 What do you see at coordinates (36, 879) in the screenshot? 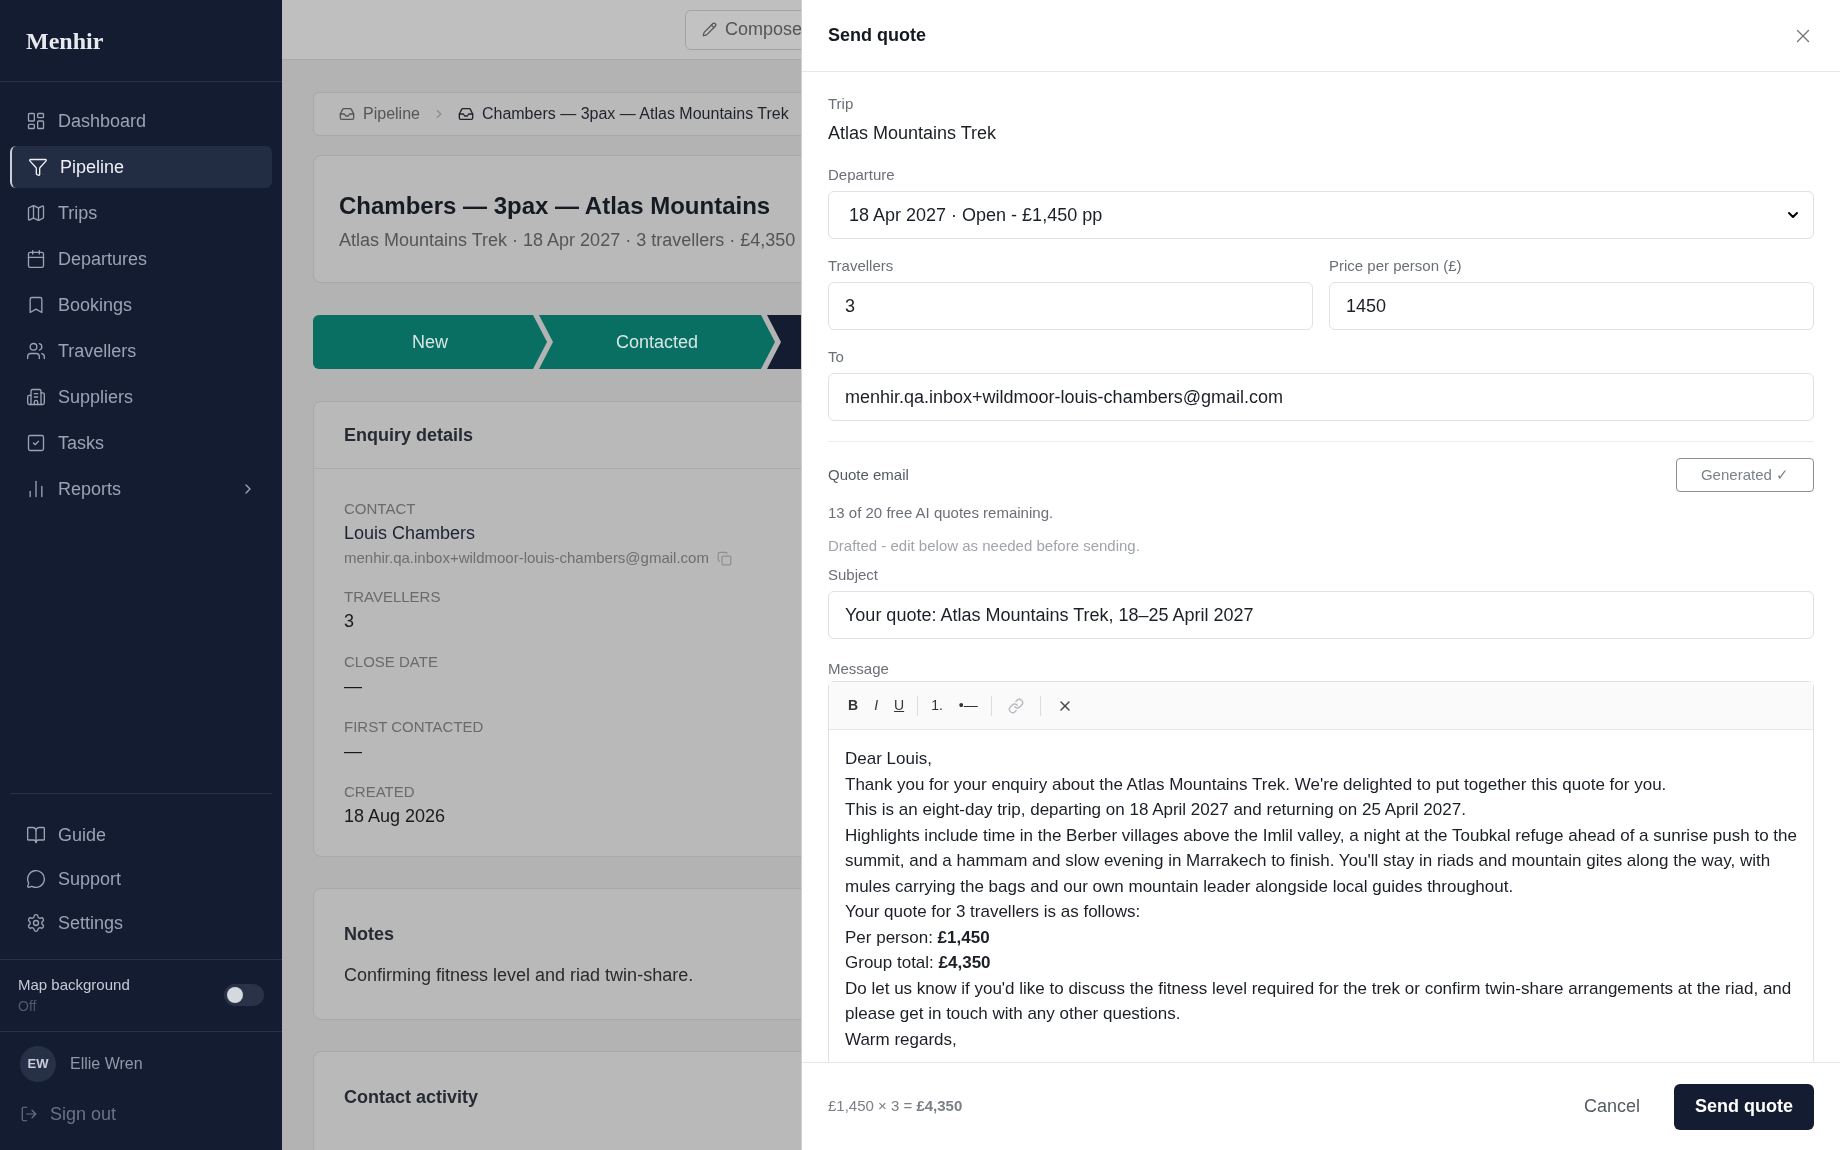
I see `chat-bubble-icon` at bounding box center [36, 879].